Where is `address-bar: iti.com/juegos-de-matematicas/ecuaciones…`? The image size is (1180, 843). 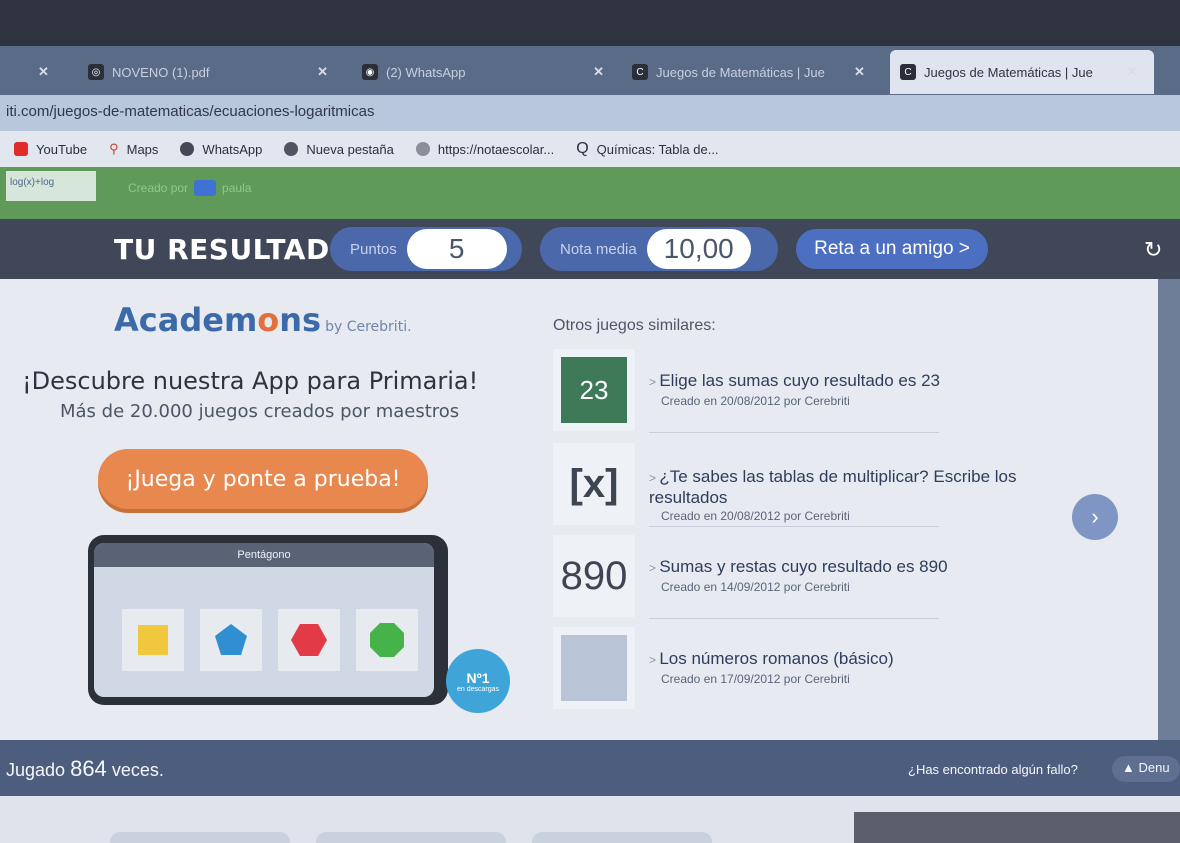
address-bar: iti.com/juegos-de-matematicas/ecuaciones… is located at coordinates (590, 113).